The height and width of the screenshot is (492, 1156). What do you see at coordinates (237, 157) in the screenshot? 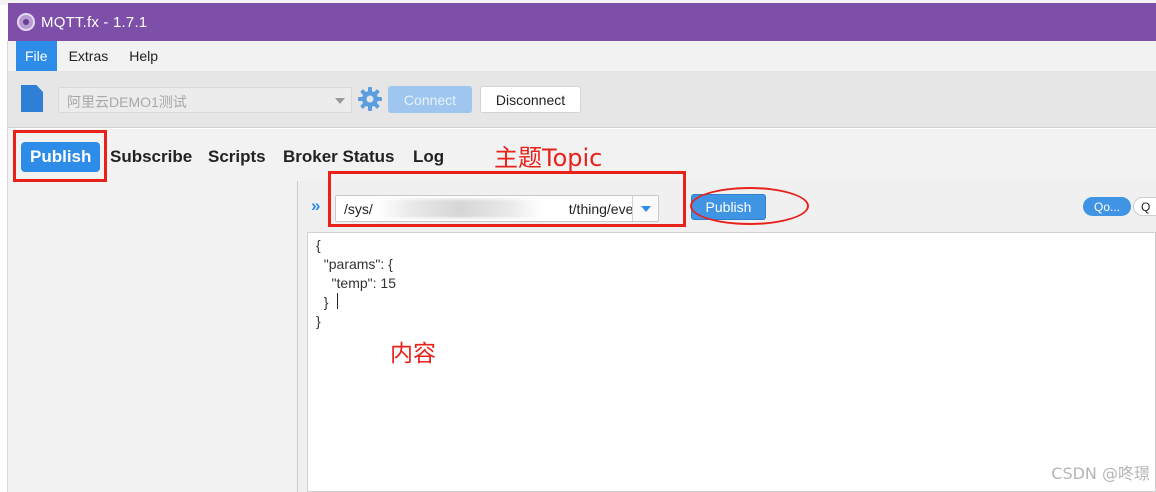
I see `tab-scripts: Scripts` at bounding box center [237, 157].